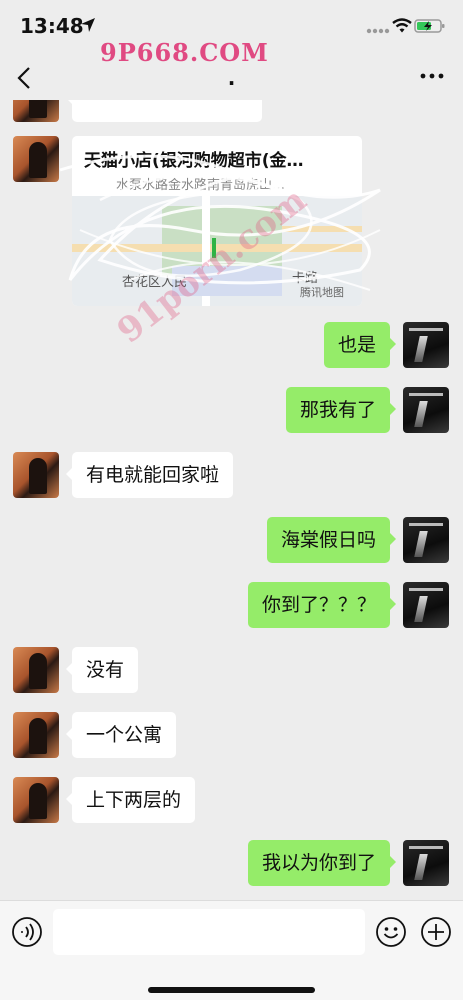 The height and width of the screenshot is (1000, 463). I want to click on status-bar: 13:48 9P668.COM, so click(231, 33).